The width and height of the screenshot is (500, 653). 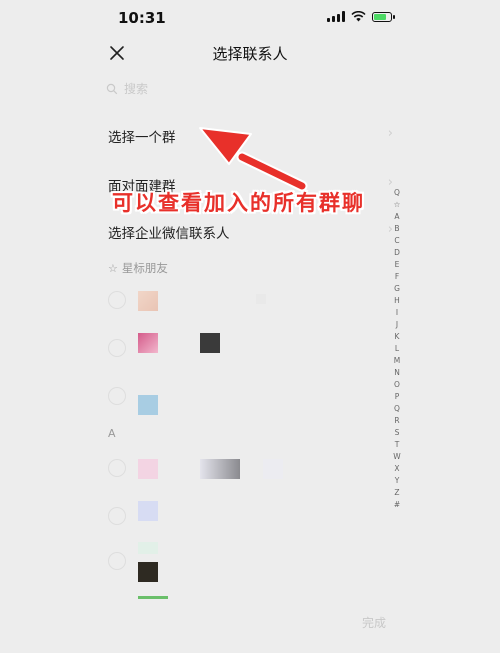 What do you see at coordinates (397, 337) in the screenshot?
I see `index-letter: K` at bounding box center [397, 337].